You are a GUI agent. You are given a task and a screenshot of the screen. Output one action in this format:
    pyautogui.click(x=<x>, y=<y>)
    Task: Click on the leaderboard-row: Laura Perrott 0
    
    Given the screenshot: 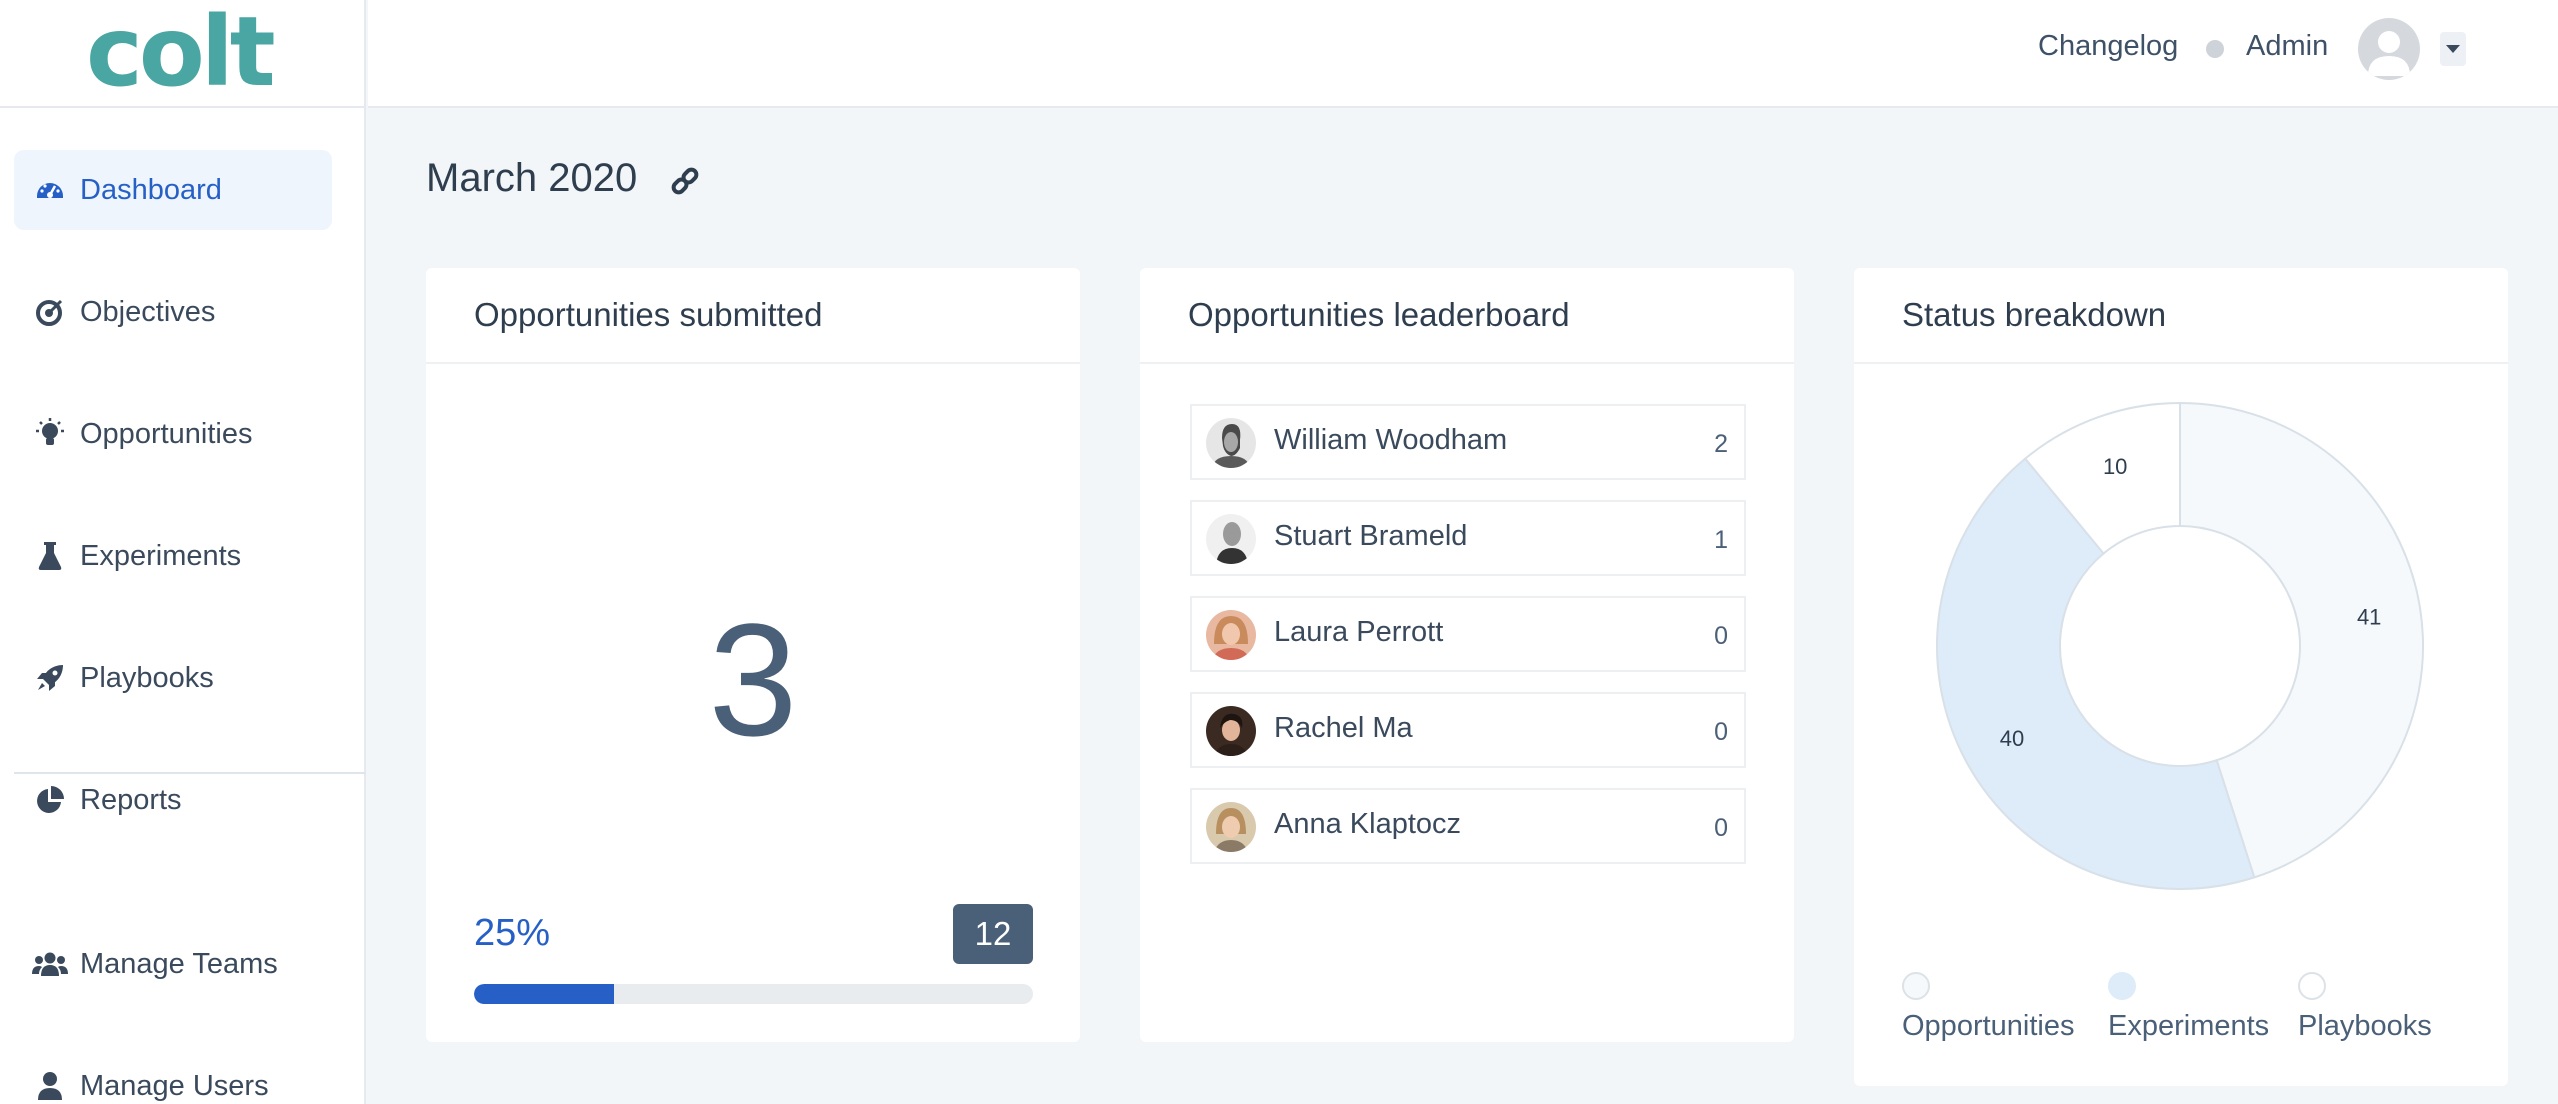 What is the action you would take?
    pyautogui.click(x=1468, y=634)
    